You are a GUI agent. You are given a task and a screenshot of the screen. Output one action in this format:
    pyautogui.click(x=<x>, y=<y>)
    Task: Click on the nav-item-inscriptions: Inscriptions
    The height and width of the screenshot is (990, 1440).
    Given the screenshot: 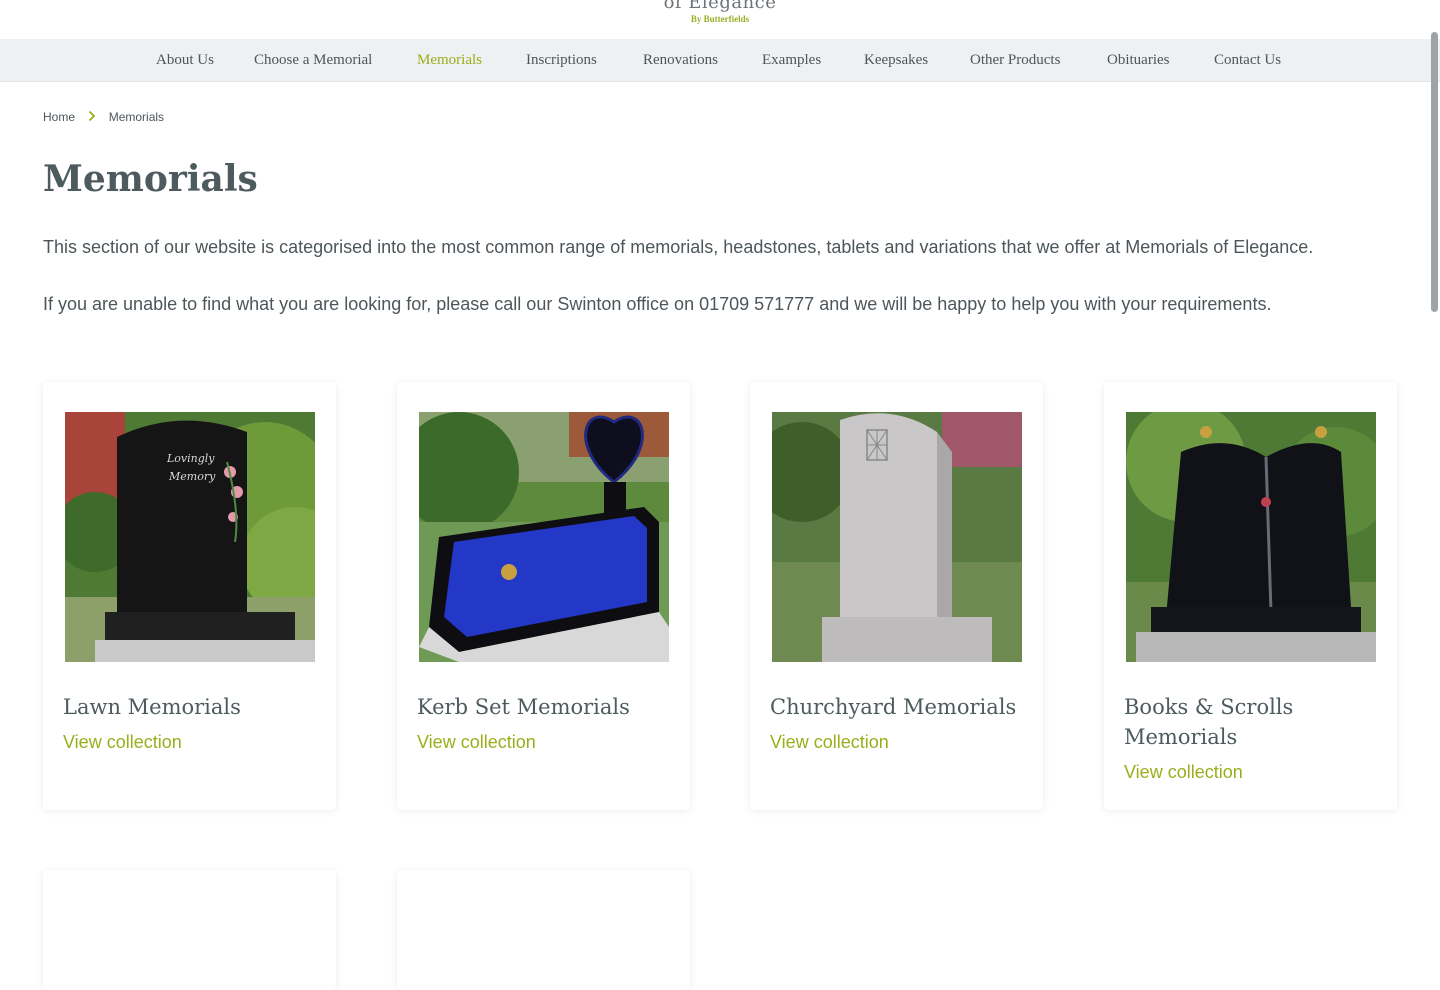 What is the action you would take?
    pyautogui.click(x=561, y=60)
    